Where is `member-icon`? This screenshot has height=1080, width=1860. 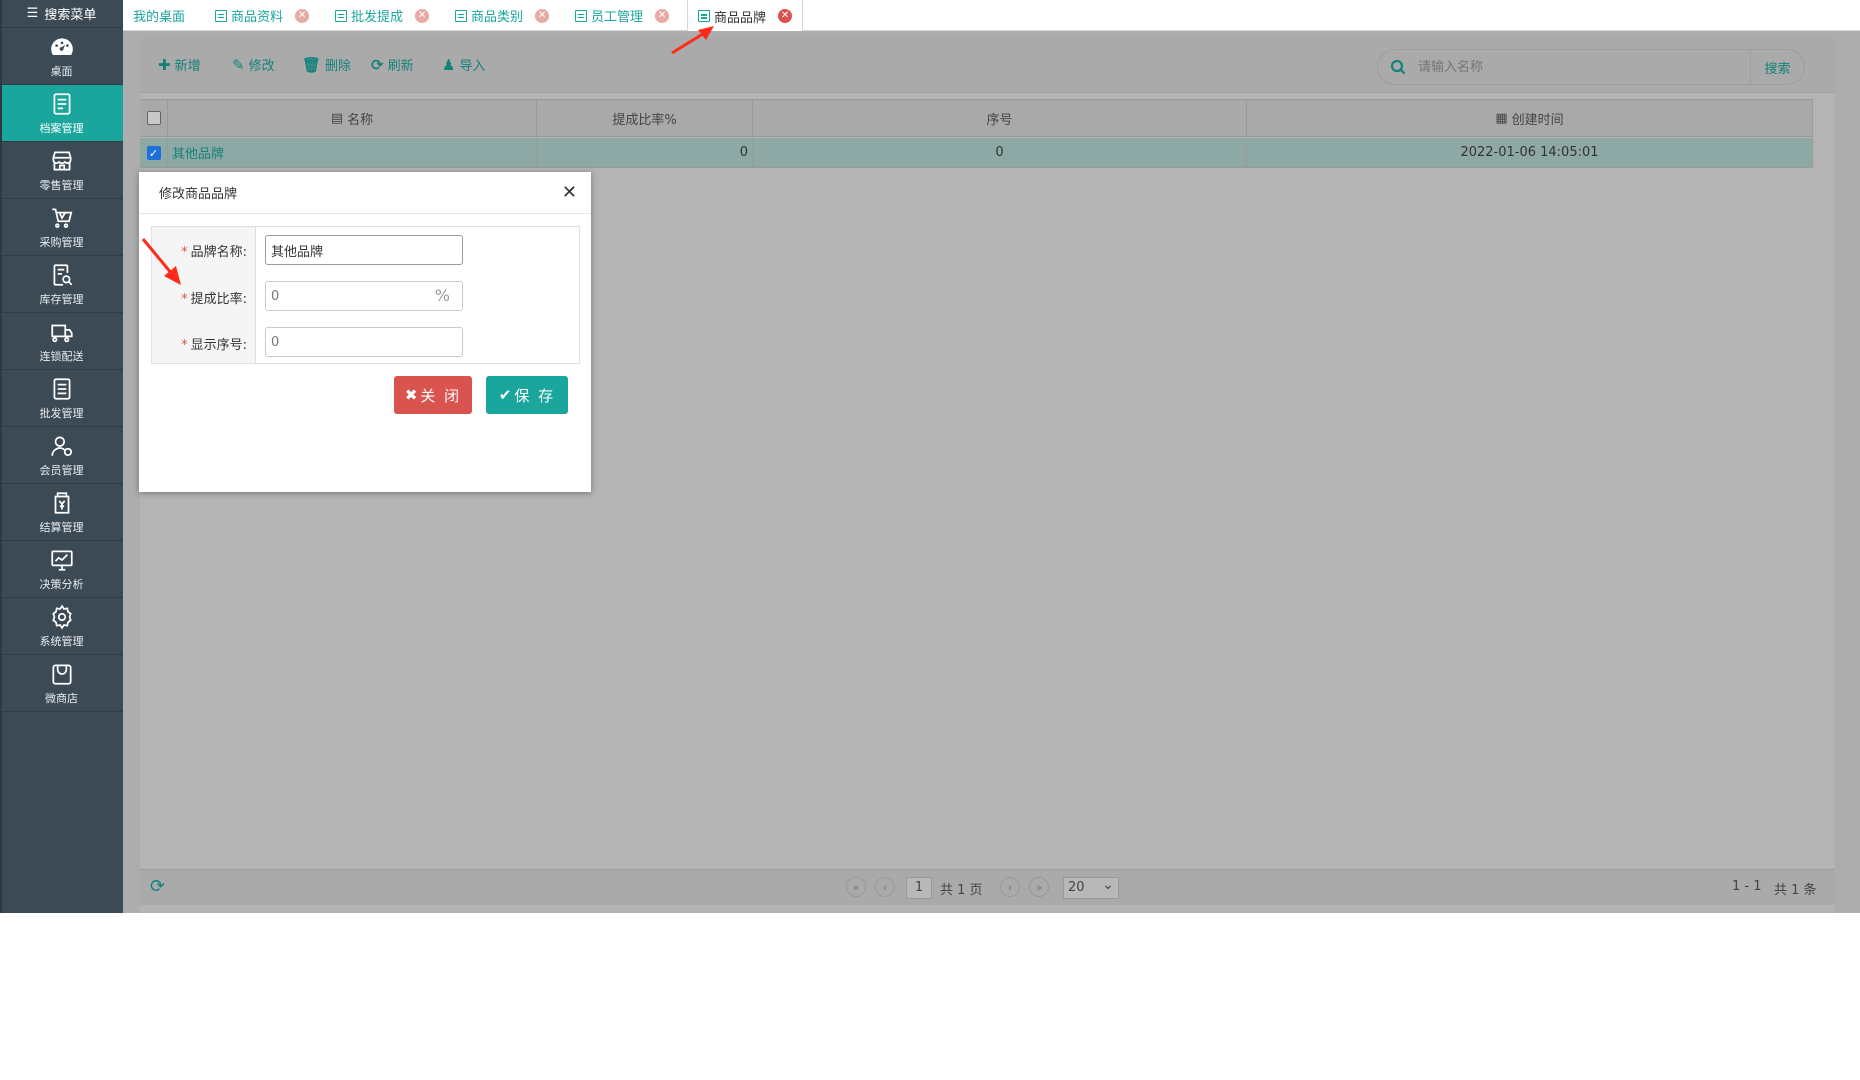 member-icon is located at coordinates (61, 445).